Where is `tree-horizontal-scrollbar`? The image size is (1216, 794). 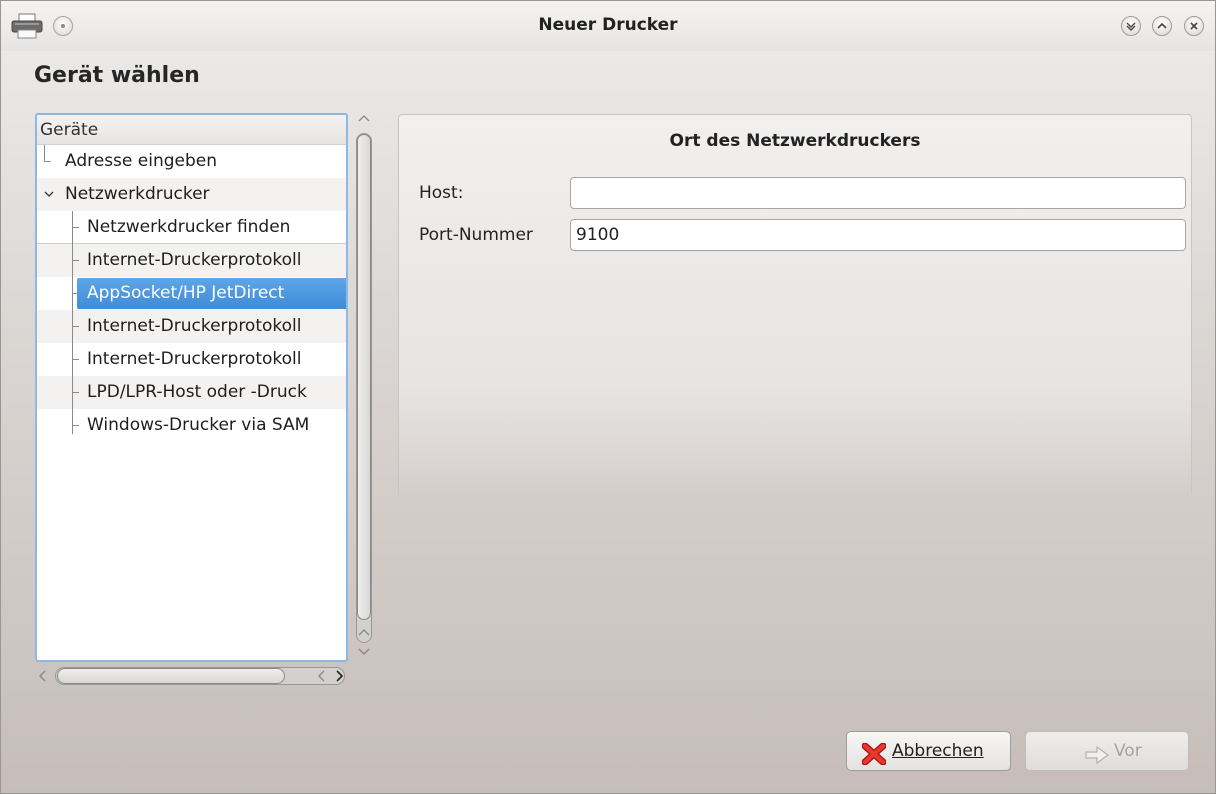 tree-horizontal-scrollbar is located at coordinates (193, 676).